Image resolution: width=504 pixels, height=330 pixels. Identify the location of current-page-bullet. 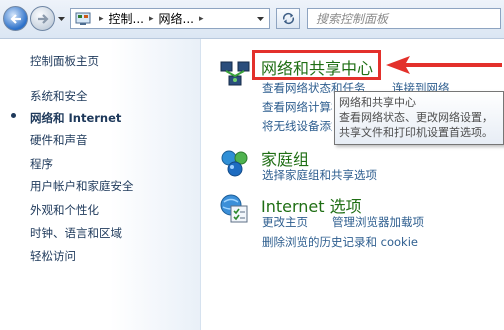
(13, 115).